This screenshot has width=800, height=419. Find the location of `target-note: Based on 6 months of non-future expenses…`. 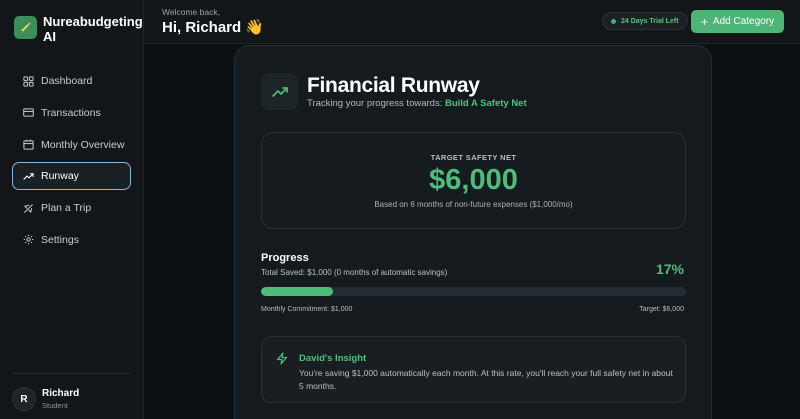

target-note: Based on 6 months of non-future expenses… is located at coordinates (473, 204).